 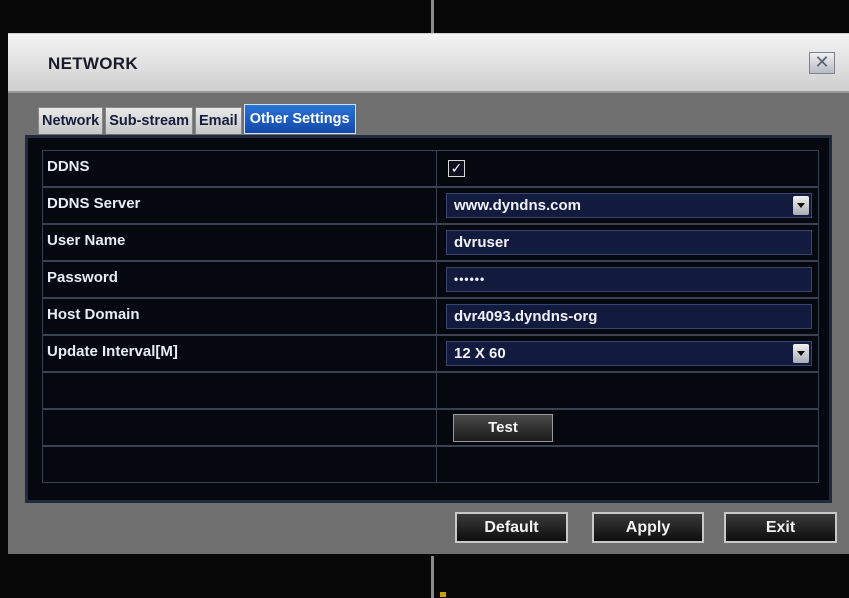 What do you see at coordinates (430, 279) in the screenshot?
I see `settings-row-password: Password ••••••` at bounding box center [430, 279].